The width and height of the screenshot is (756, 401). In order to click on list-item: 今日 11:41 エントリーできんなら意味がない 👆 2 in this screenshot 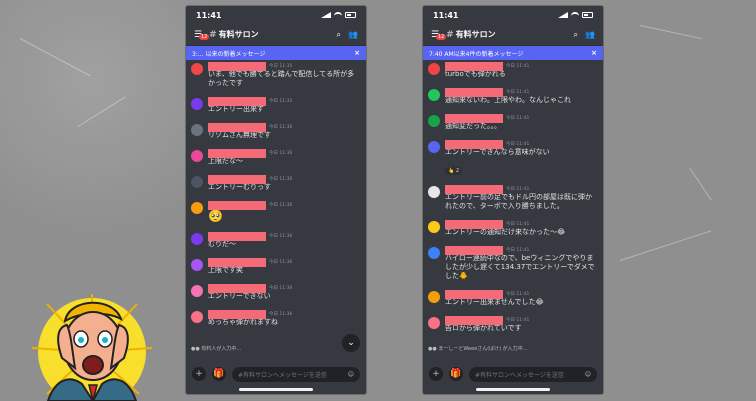, I will do `click(513, 157)`.